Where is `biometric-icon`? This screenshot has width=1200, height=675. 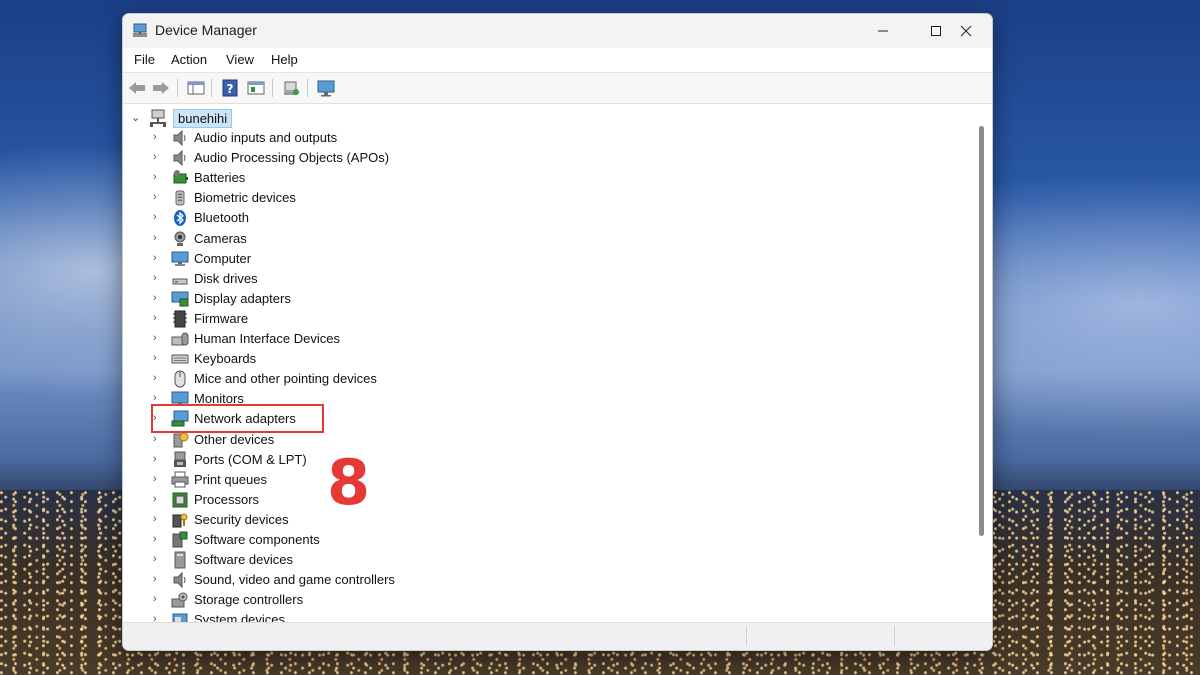
biometric-icon is located at coordinates (180, 198).